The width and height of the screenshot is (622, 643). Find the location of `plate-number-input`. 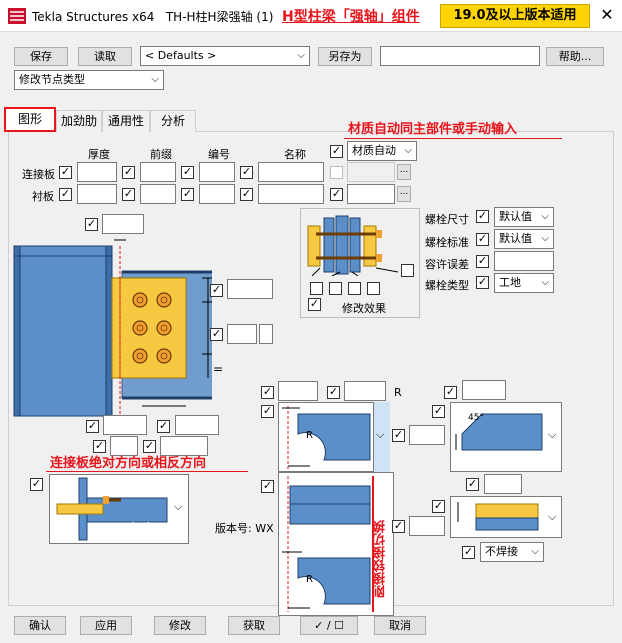

plate-number-input is located at coordinates (217, 172).